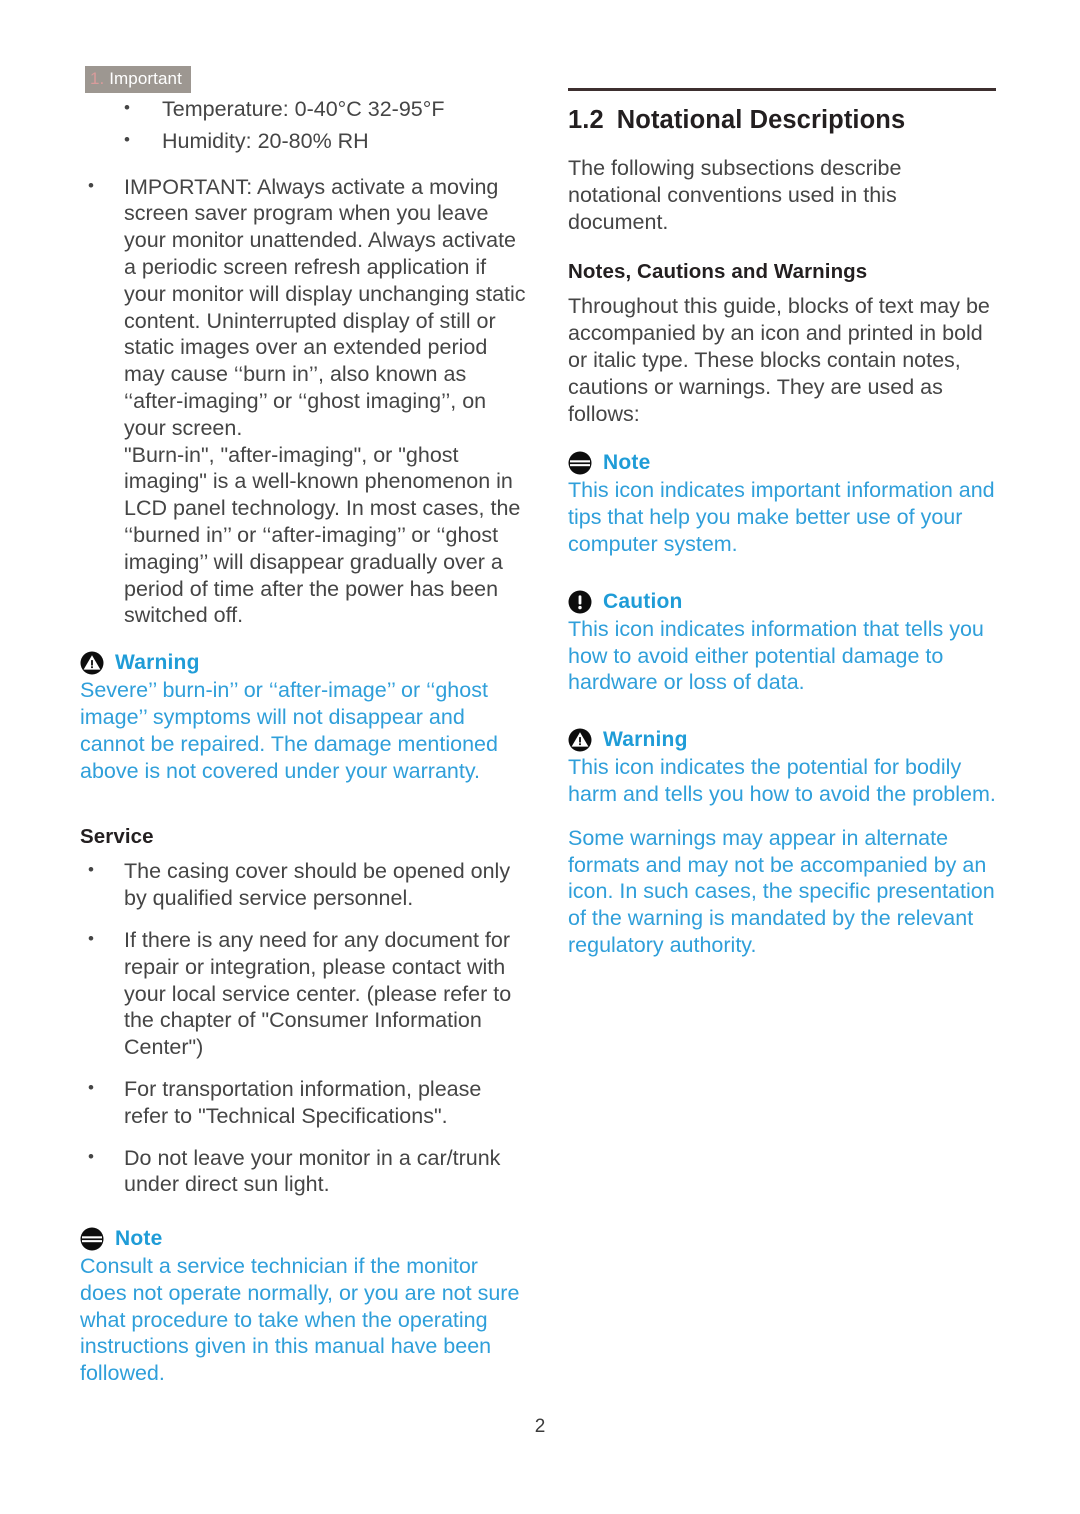  What do you see at coordinates (782, 89) in the screenshot?
I see `section-rule` at bounding box center [782, 89].